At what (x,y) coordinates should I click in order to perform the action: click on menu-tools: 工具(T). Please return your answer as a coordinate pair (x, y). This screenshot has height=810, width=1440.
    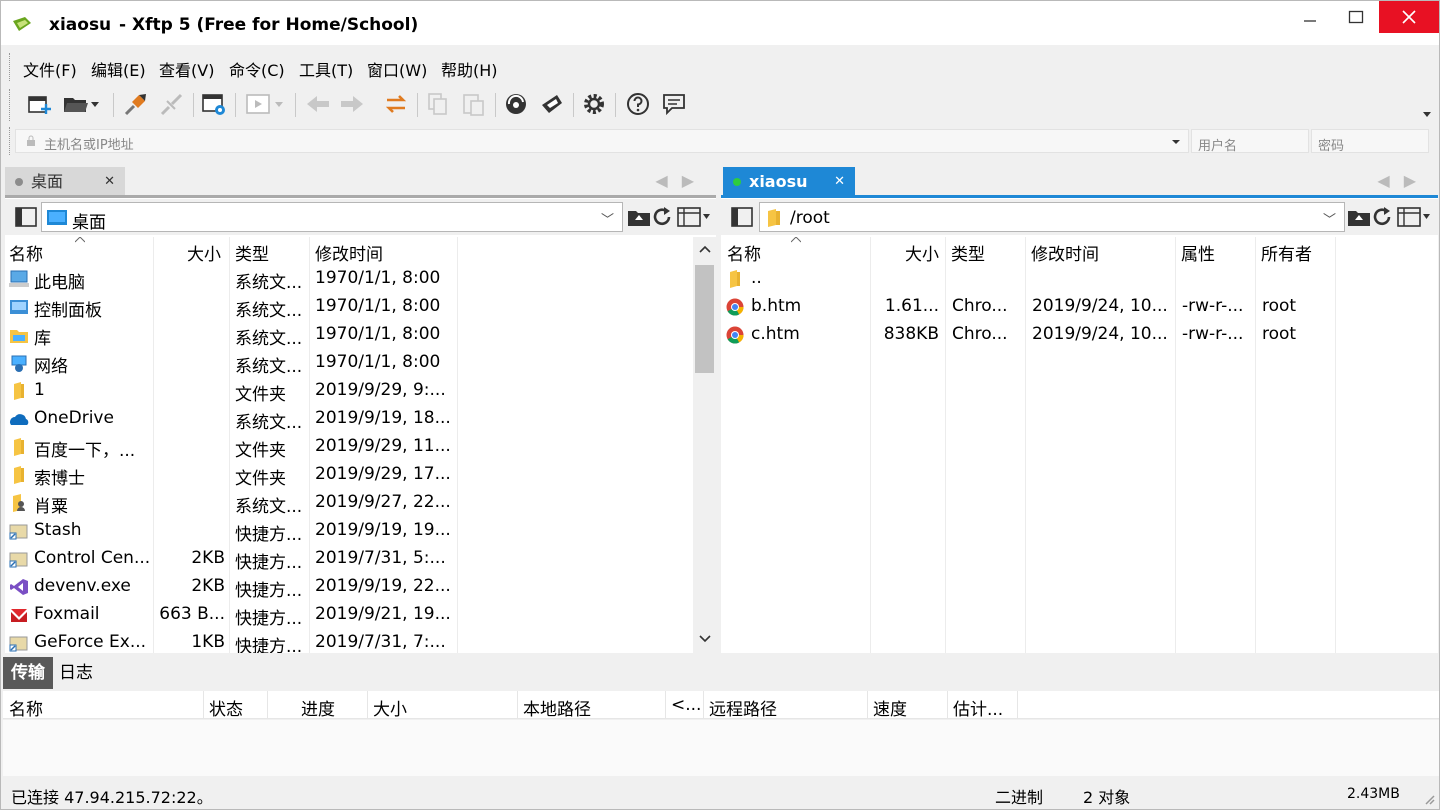
    Looking at the image, I should click on (326, 69).